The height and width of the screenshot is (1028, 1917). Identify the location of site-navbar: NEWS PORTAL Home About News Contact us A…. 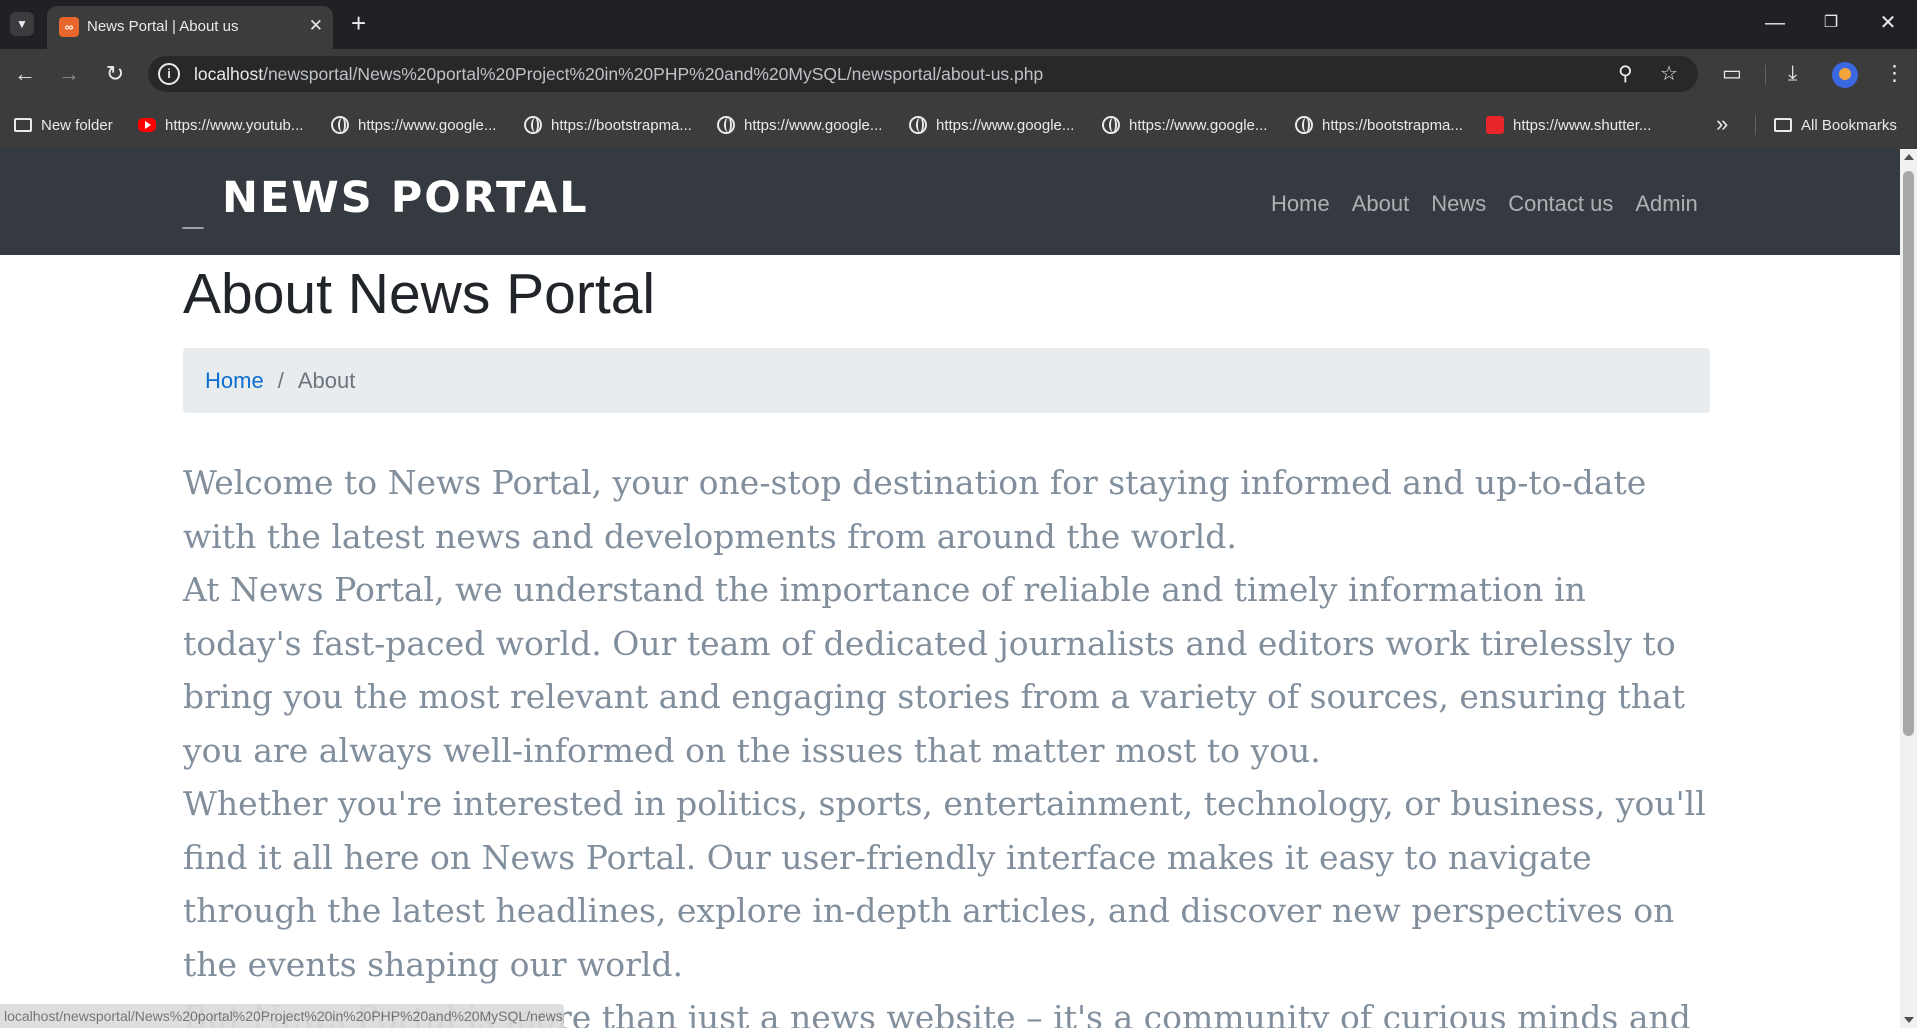
(950, 202).